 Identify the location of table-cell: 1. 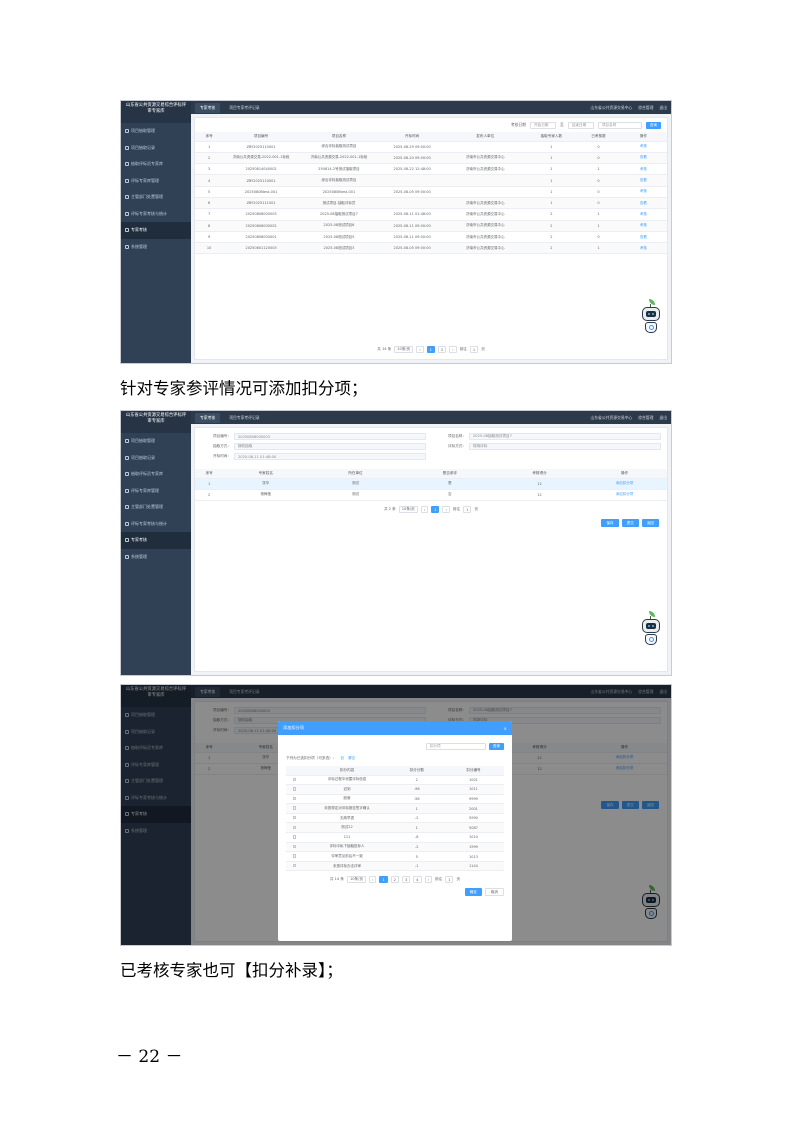
(551, 158).